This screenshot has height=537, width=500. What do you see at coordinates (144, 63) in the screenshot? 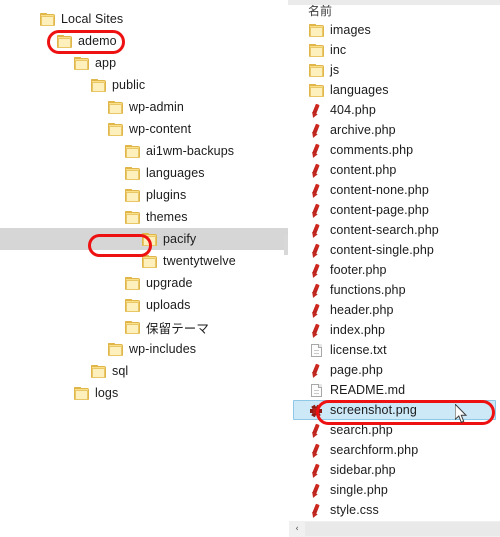
I see `tree-item-app: app` at bounding box center [144, 63].